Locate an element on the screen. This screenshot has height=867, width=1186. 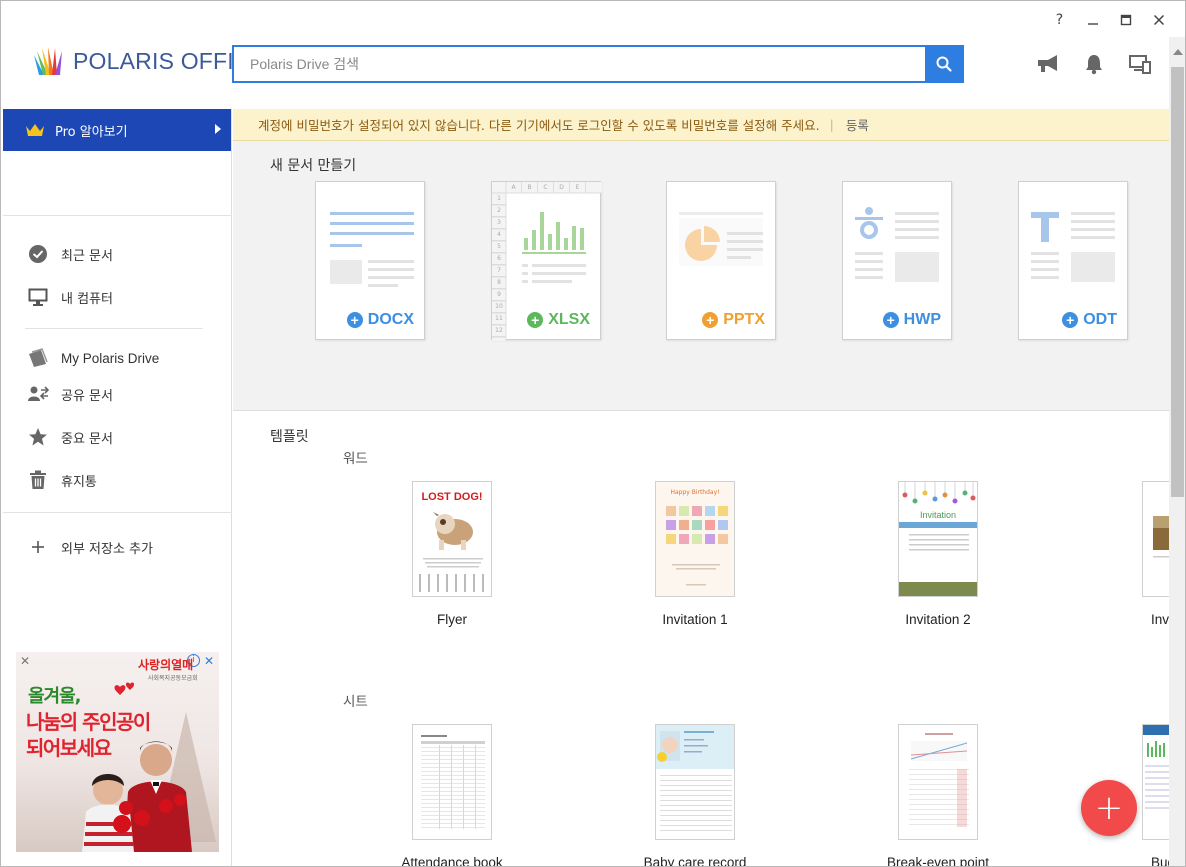
register-link: 등록 is located at coordinates (857, 124).